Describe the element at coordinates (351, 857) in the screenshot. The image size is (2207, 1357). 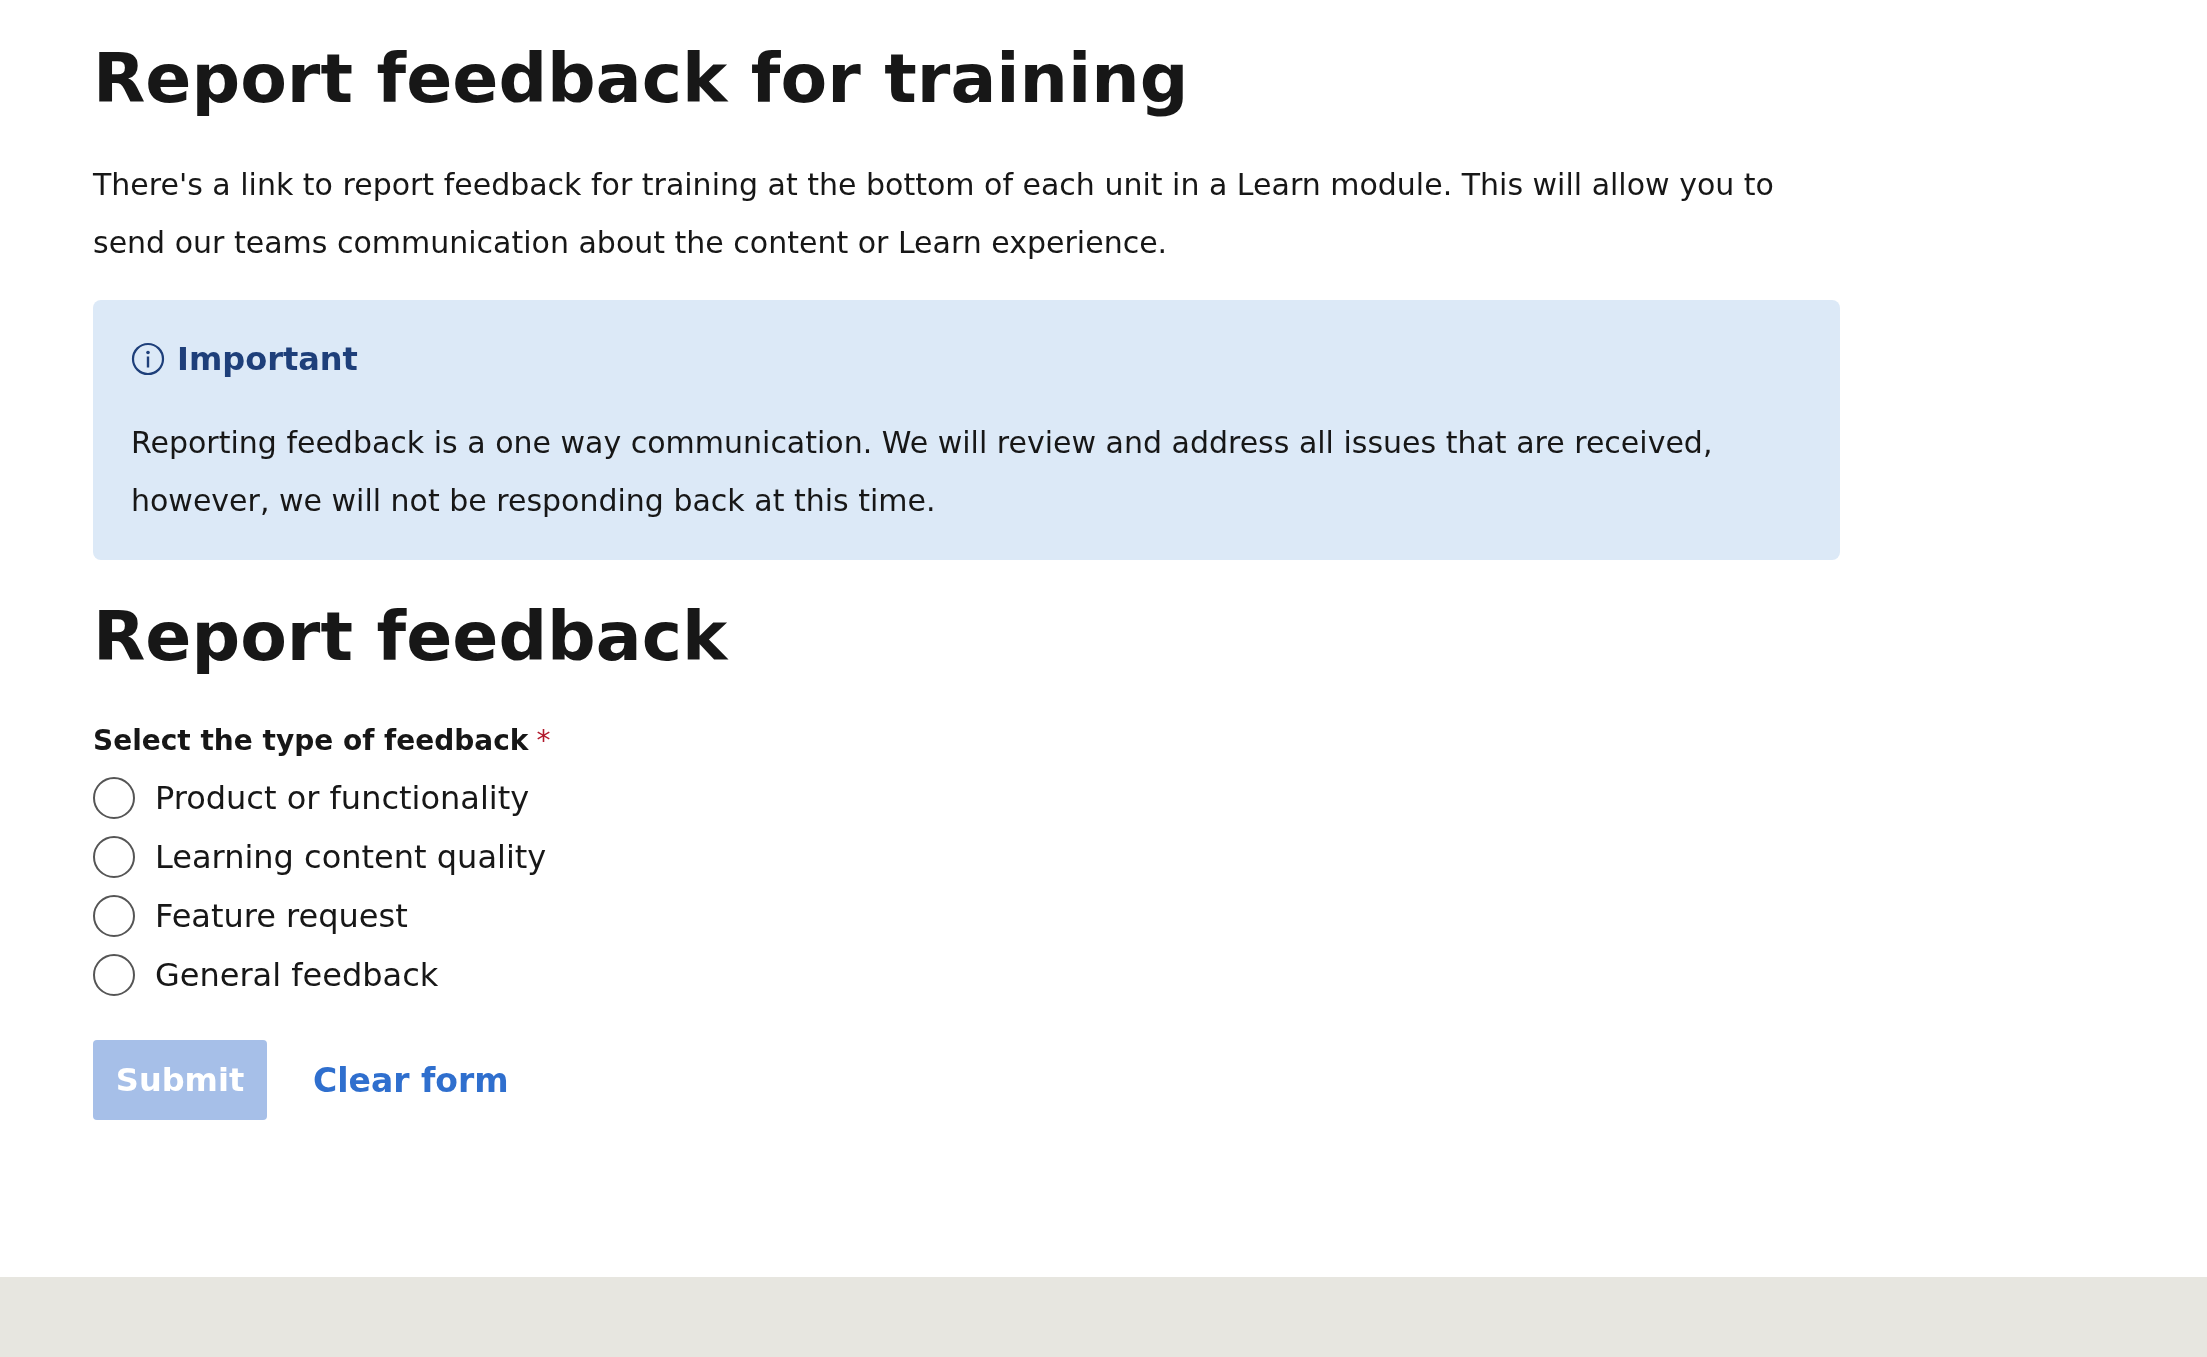
I see `option-label: Learning content quality` at that location.